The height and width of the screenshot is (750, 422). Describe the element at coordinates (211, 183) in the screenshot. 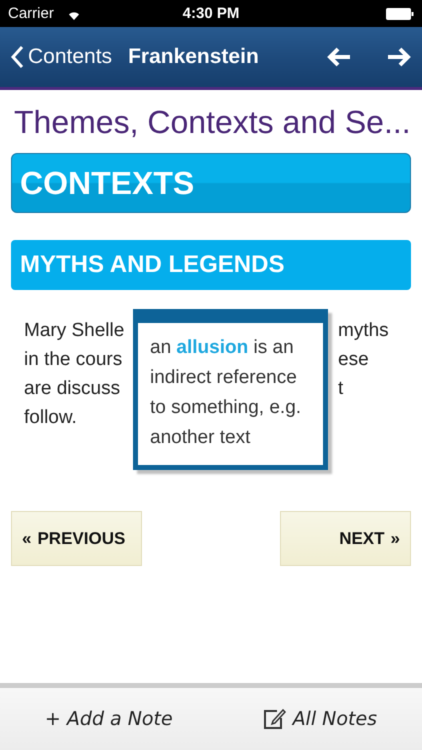

I see `section-heading: CONTEXTS` at that location.